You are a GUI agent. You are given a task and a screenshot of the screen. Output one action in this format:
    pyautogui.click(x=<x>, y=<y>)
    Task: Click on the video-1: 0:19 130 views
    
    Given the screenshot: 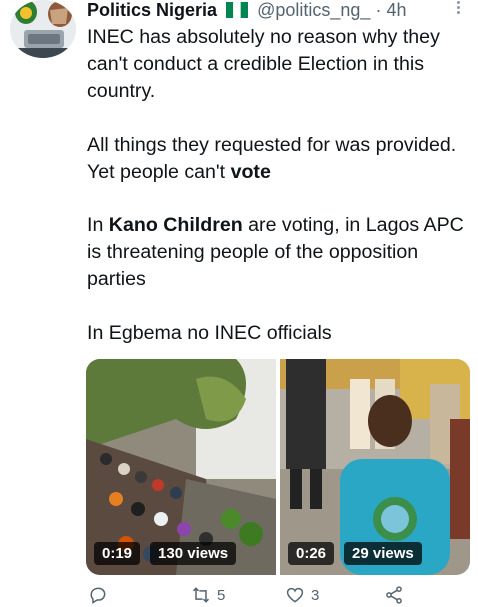 What is the action you would take?
    pyautogui.click(x=181, y=467)
    